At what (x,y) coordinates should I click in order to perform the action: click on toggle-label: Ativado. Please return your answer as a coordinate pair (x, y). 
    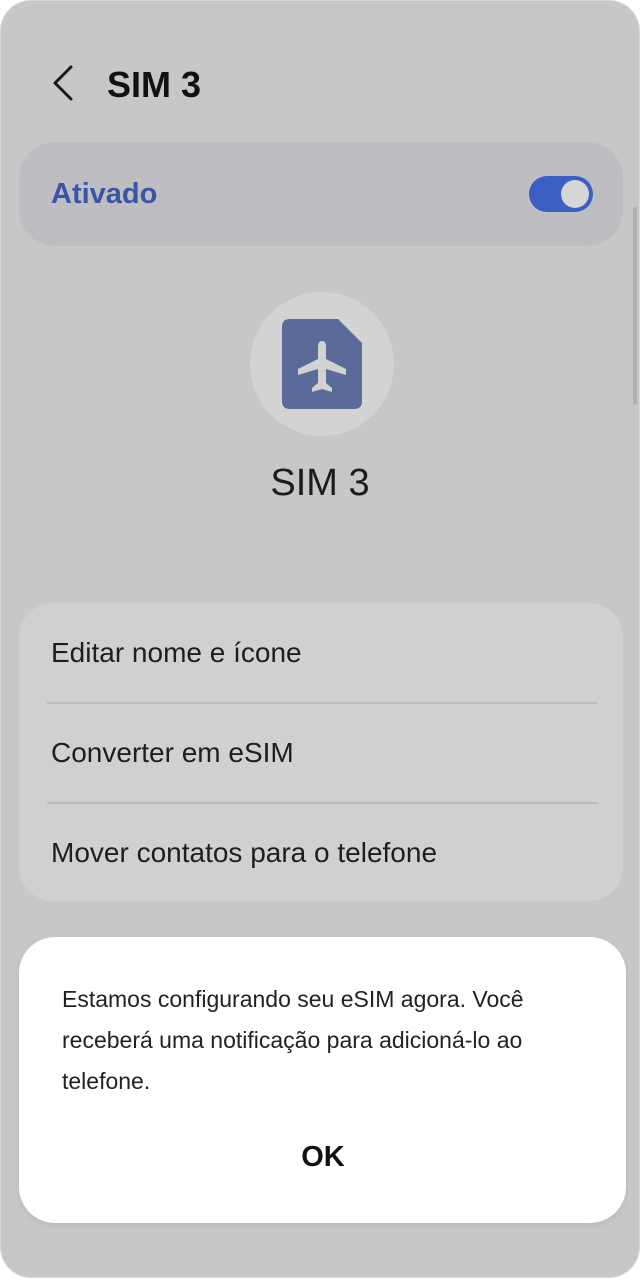
    Looking at the image, I should click on (104, 194).